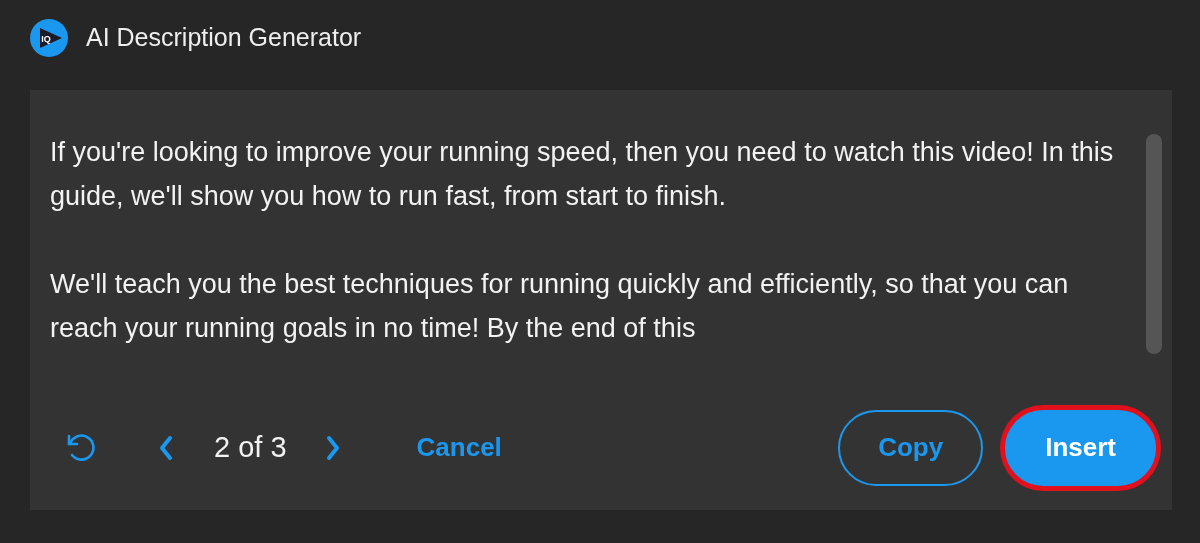 The width and height of the screenshot is (1200, 543). What do you see at coordinates (560, 306) in the screenshot?
I see `description-paragraph: We'll teach you the best techniques for running quickly and efficiently, so that you can reach your running goals in no time! By the end of this` at bounding box center [560, 306].